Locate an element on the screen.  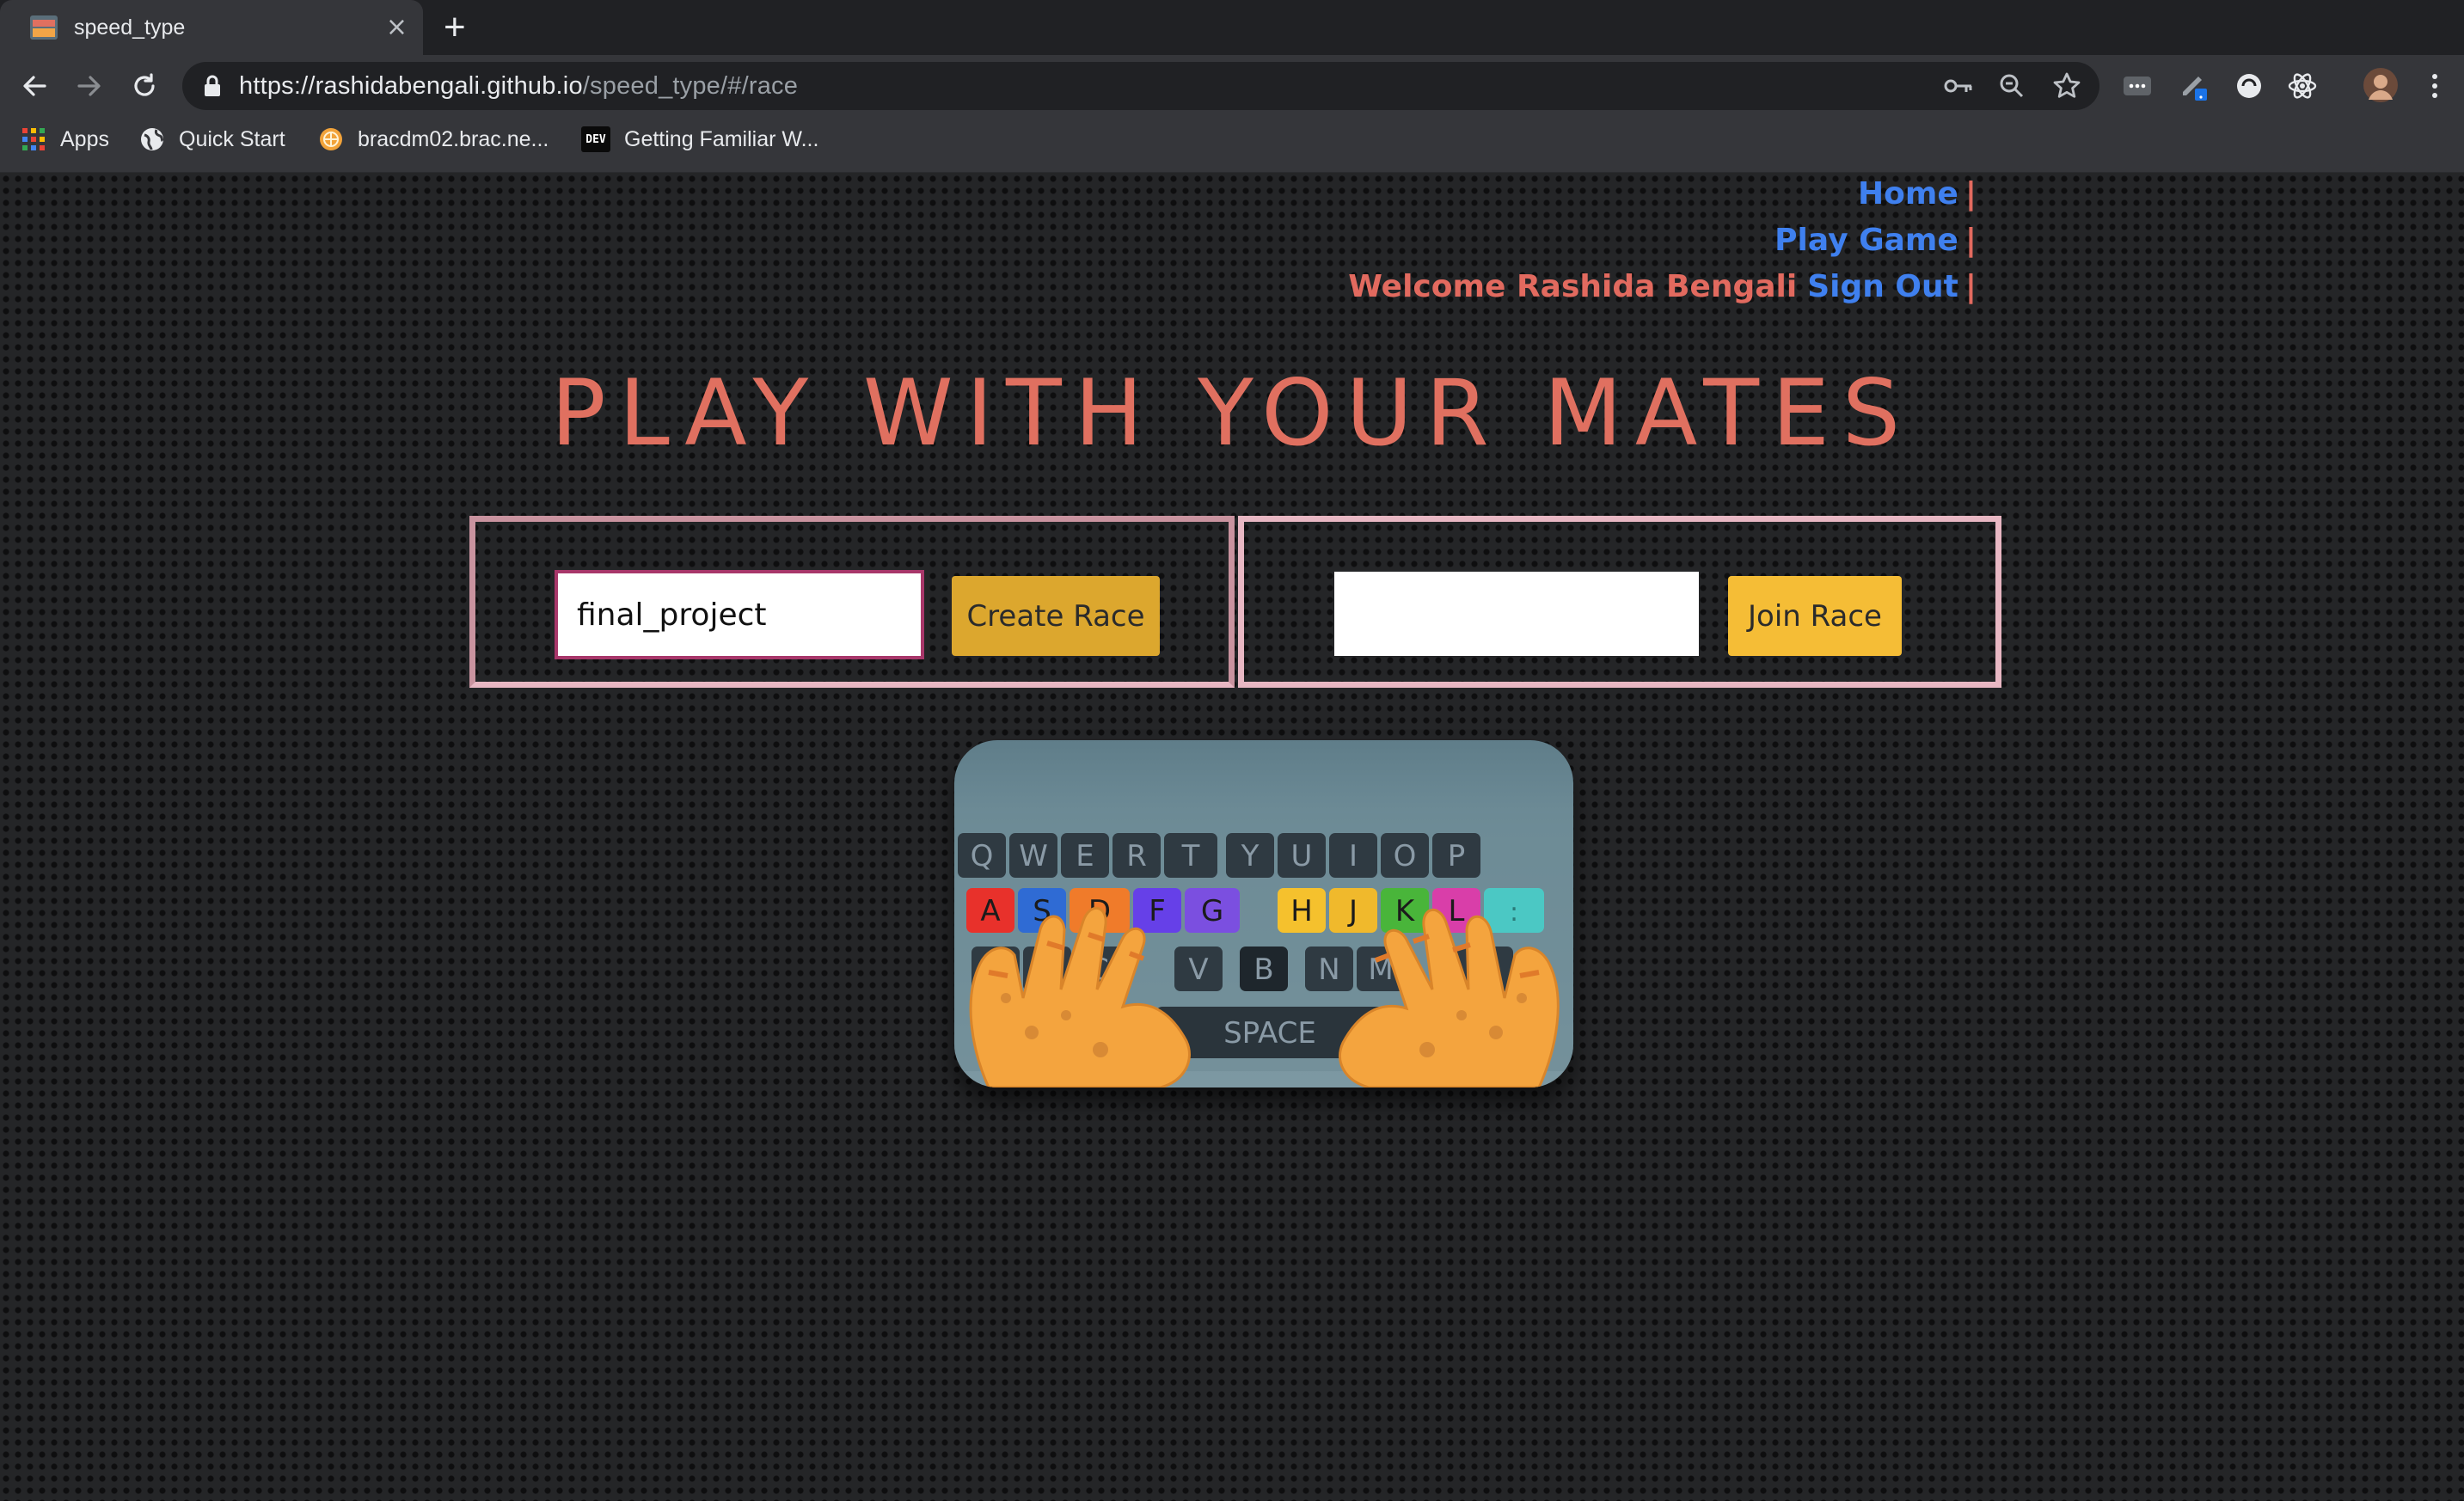
join-race-panel: Join Race is located at coordinates (1619, 602).